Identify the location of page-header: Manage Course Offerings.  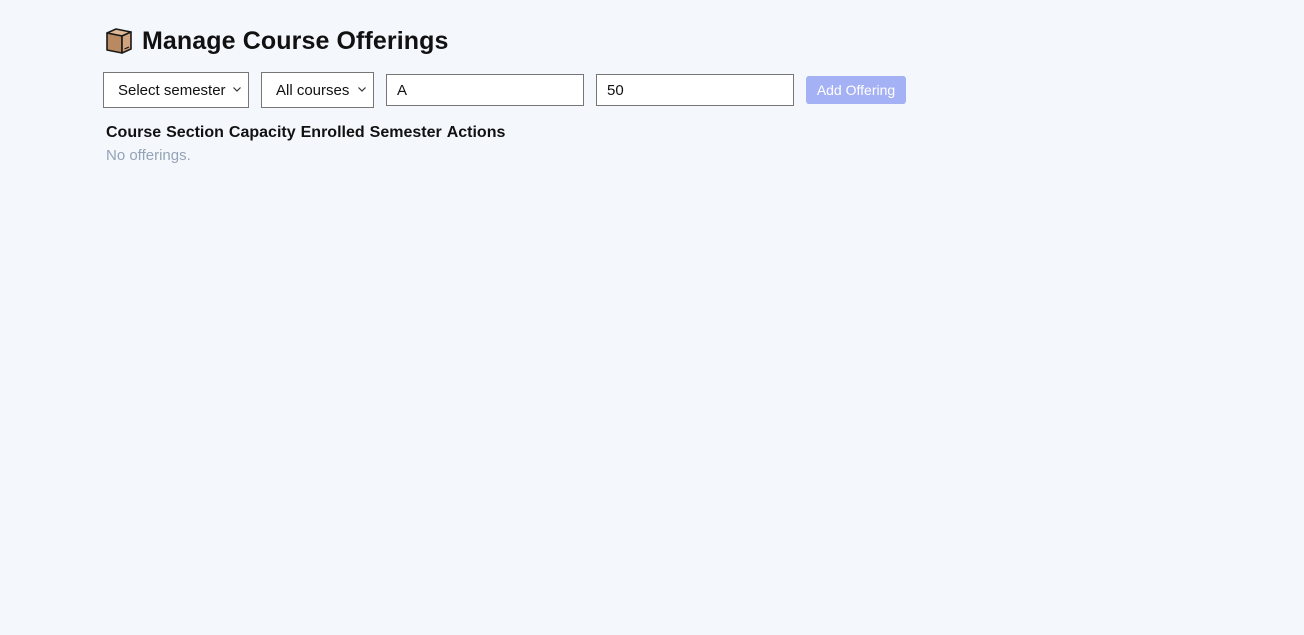
(554, 41).